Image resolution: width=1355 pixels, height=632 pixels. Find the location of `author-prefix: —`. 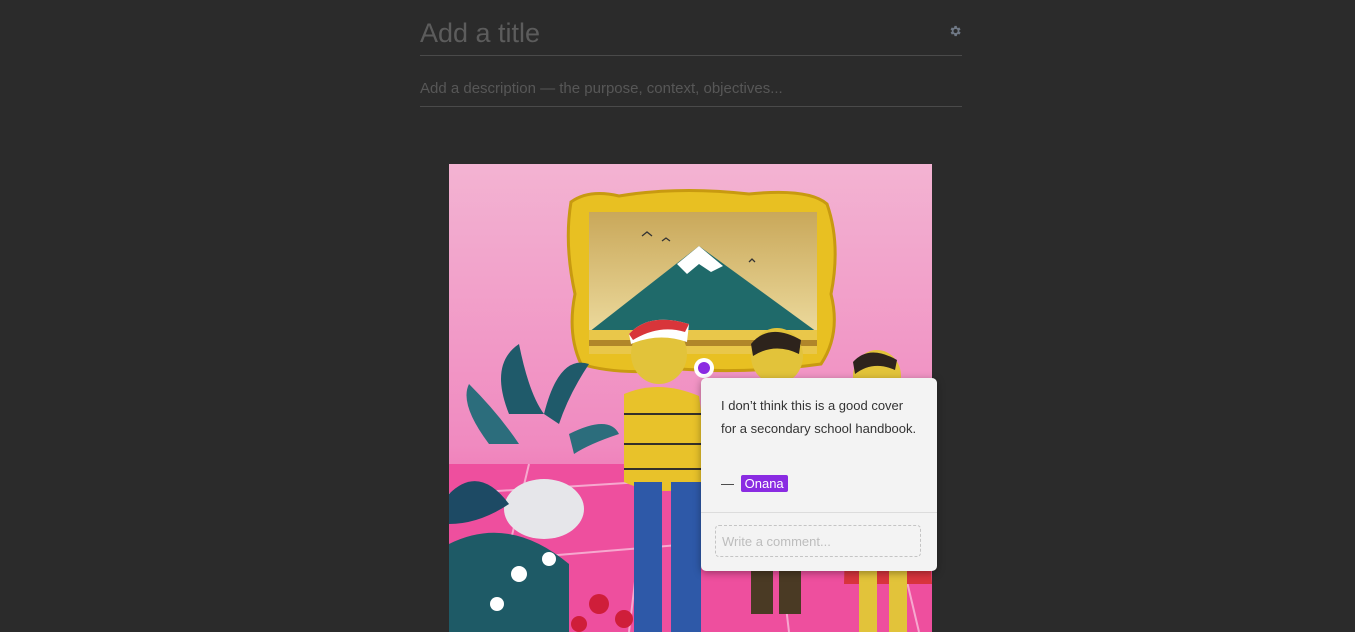

author-prefix: — is located at coordinates (727, 483).